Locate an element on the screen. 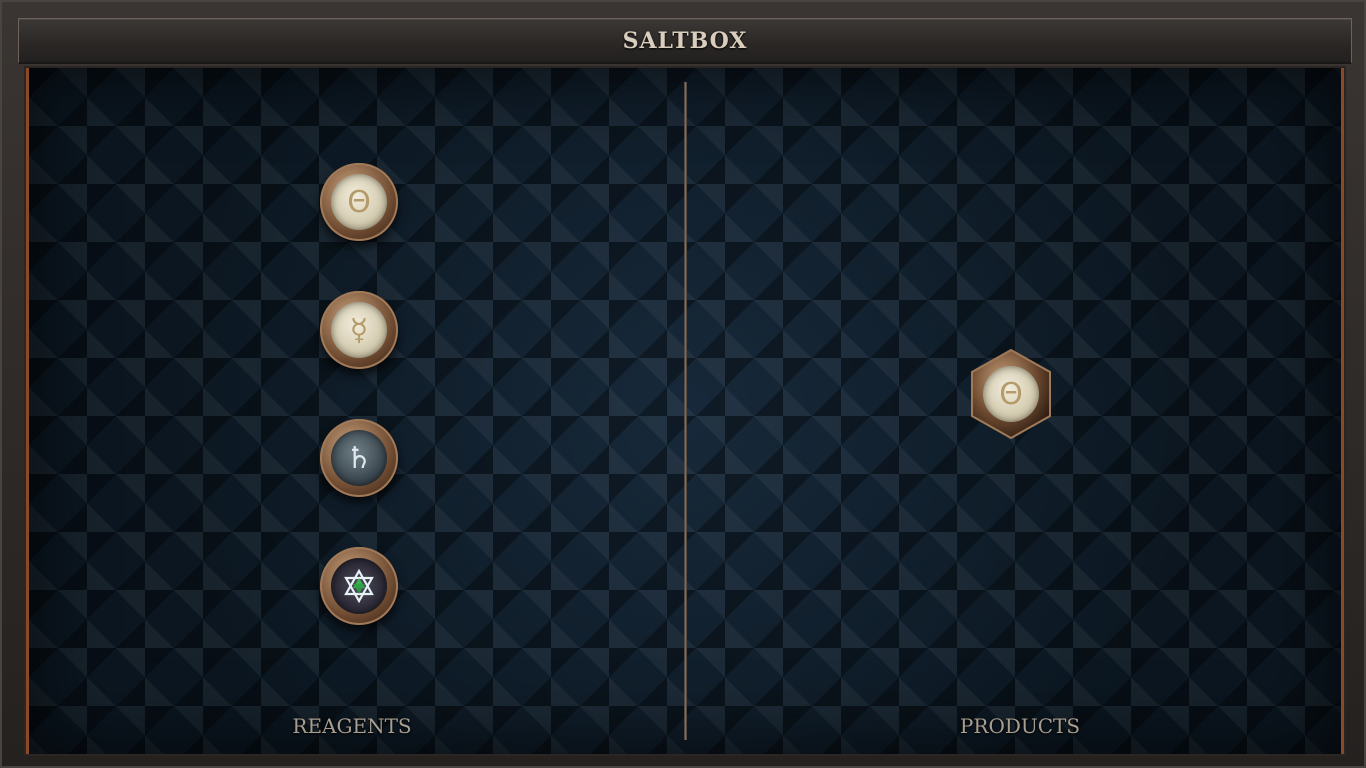  reagent-atom-quintessence is located at coordinates (359, 586).